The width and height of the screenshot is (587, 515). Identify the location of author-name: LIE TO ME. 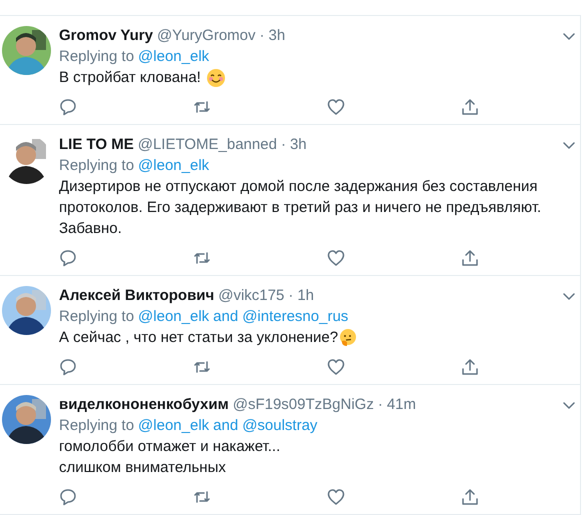
(96, 145).